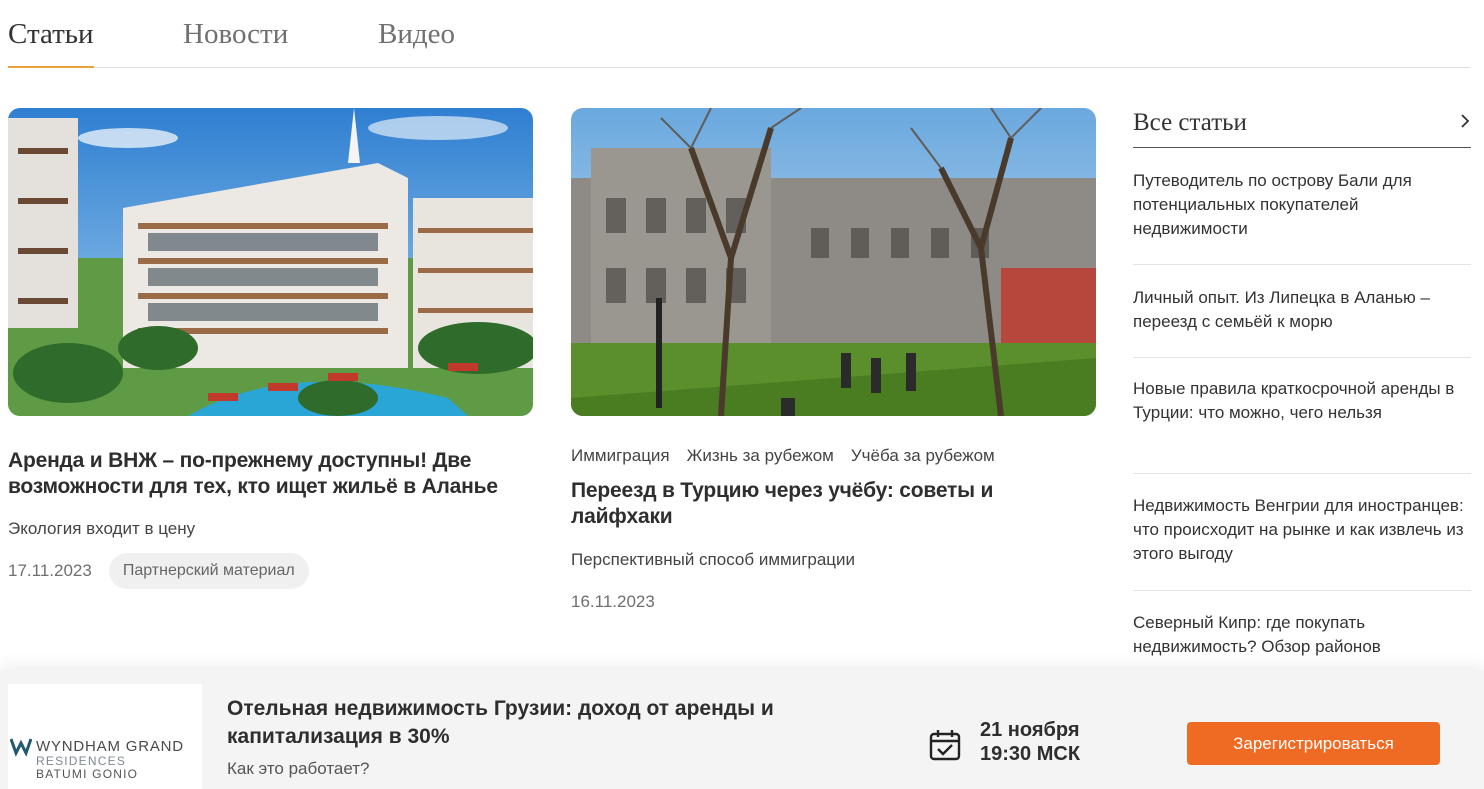  What do you see at coordinates (1302, 128) in the screenshot?
I see `all-articles-link: Все статьи` at bounding box center [1302, 128].